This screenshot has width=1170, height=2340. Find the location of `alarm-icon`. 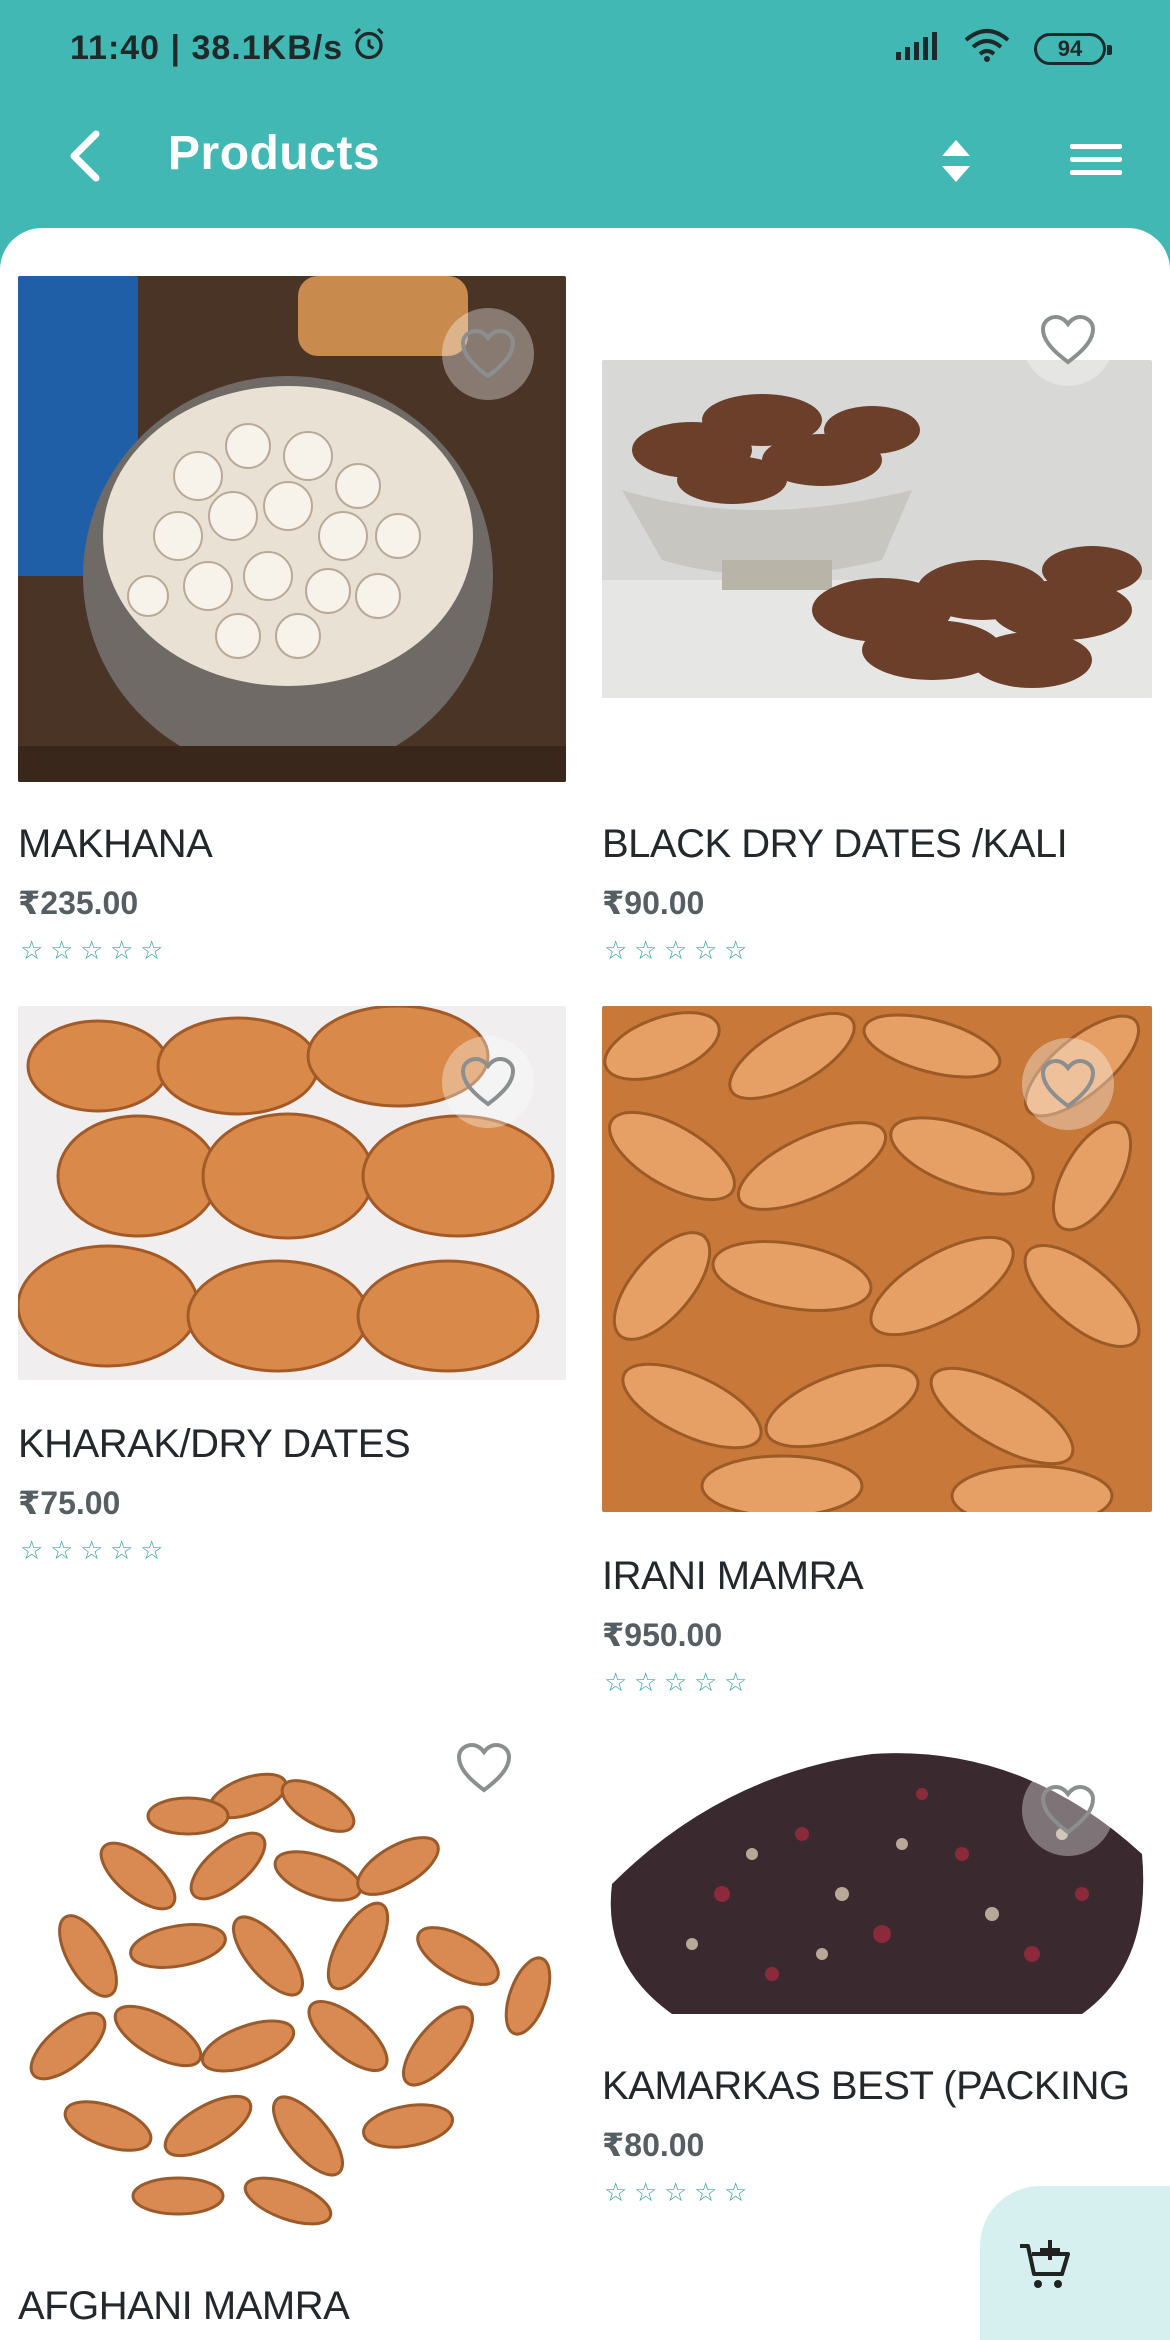

alarm-icon is located at coordinates (369, 48).